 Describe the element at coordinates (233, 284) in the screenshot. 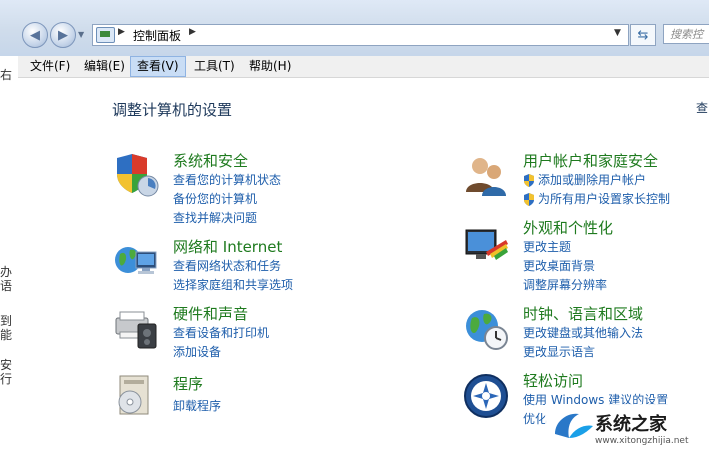

I see `link-homegroup-sharing: 选择家庭组和共享选项` at that location.